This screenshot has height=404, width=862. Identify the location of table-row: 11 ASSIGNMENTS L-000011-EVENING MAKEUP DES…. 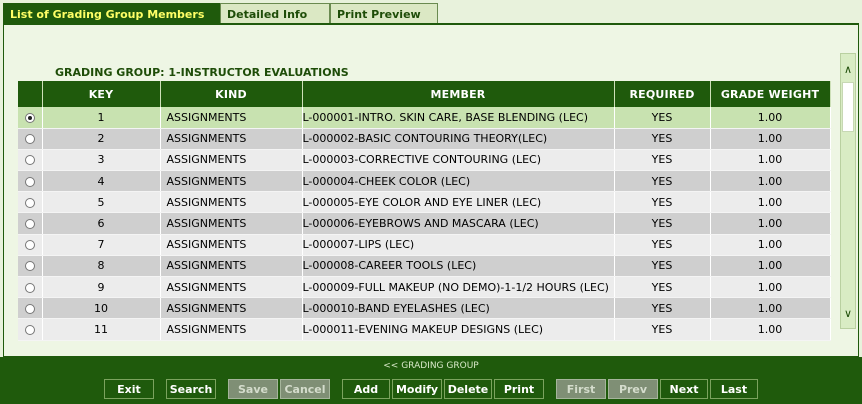
(424, 329).